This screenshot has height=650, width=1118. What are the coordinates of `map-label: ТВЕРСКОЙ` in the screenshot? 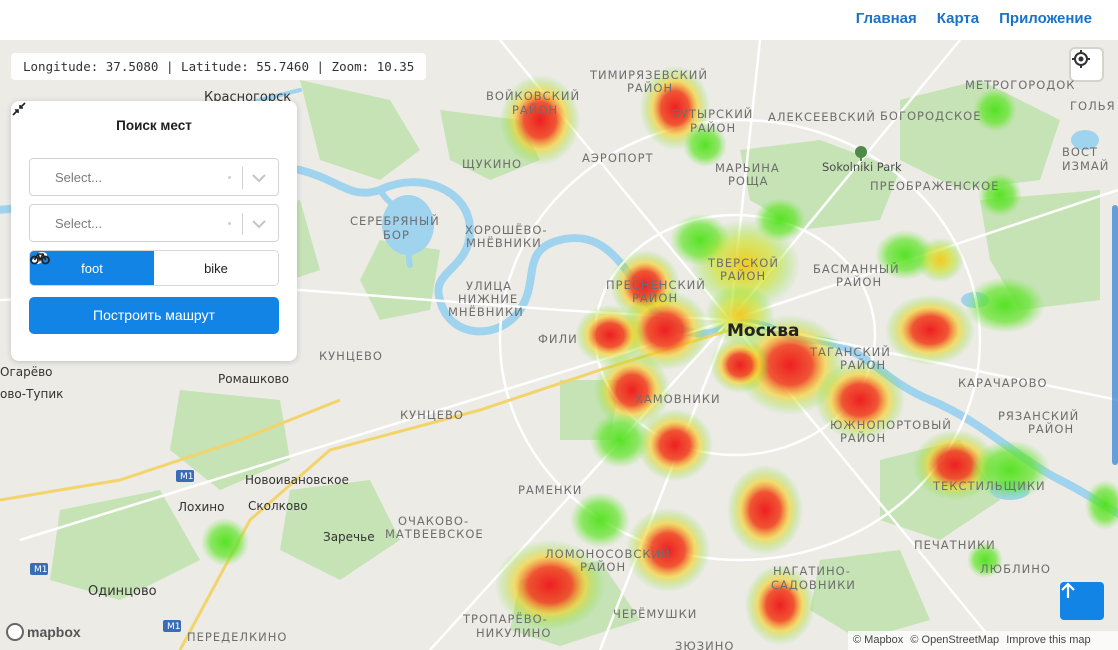 It's located at (743, 262).